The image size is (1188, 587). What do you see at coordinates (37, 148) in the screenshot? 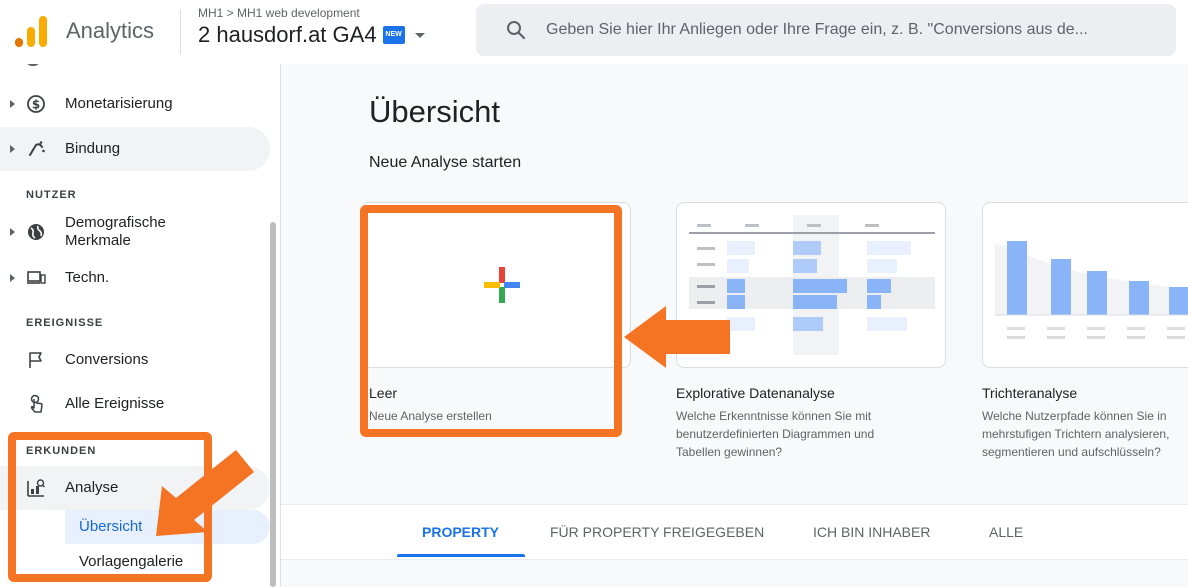
I see `retention-icon` at bounding box center [37, 148].